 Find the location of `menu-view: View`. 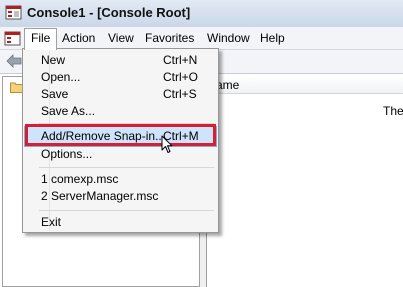

menu-view: View is located at coordinates (121, 38).